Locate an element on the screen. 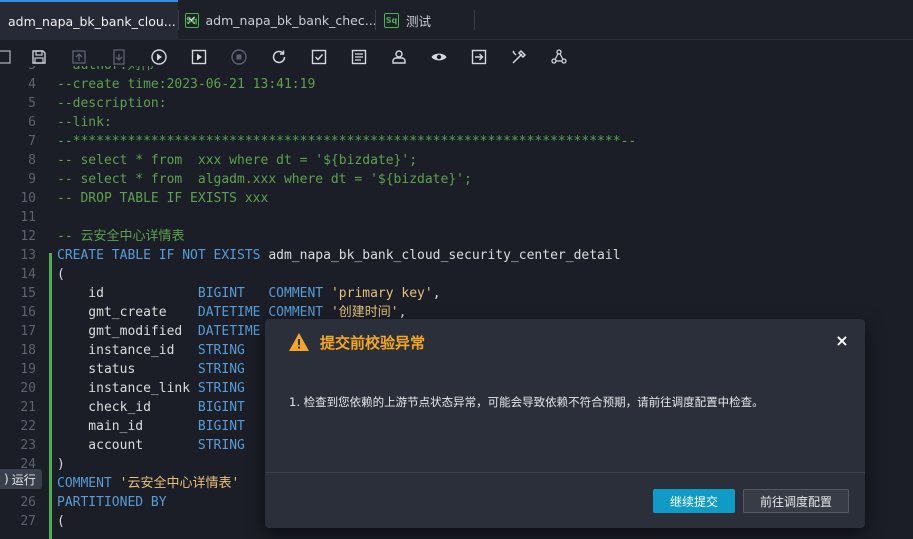 The image size is (913, 539). line-number: 11 is located at coordinates (28, 217).